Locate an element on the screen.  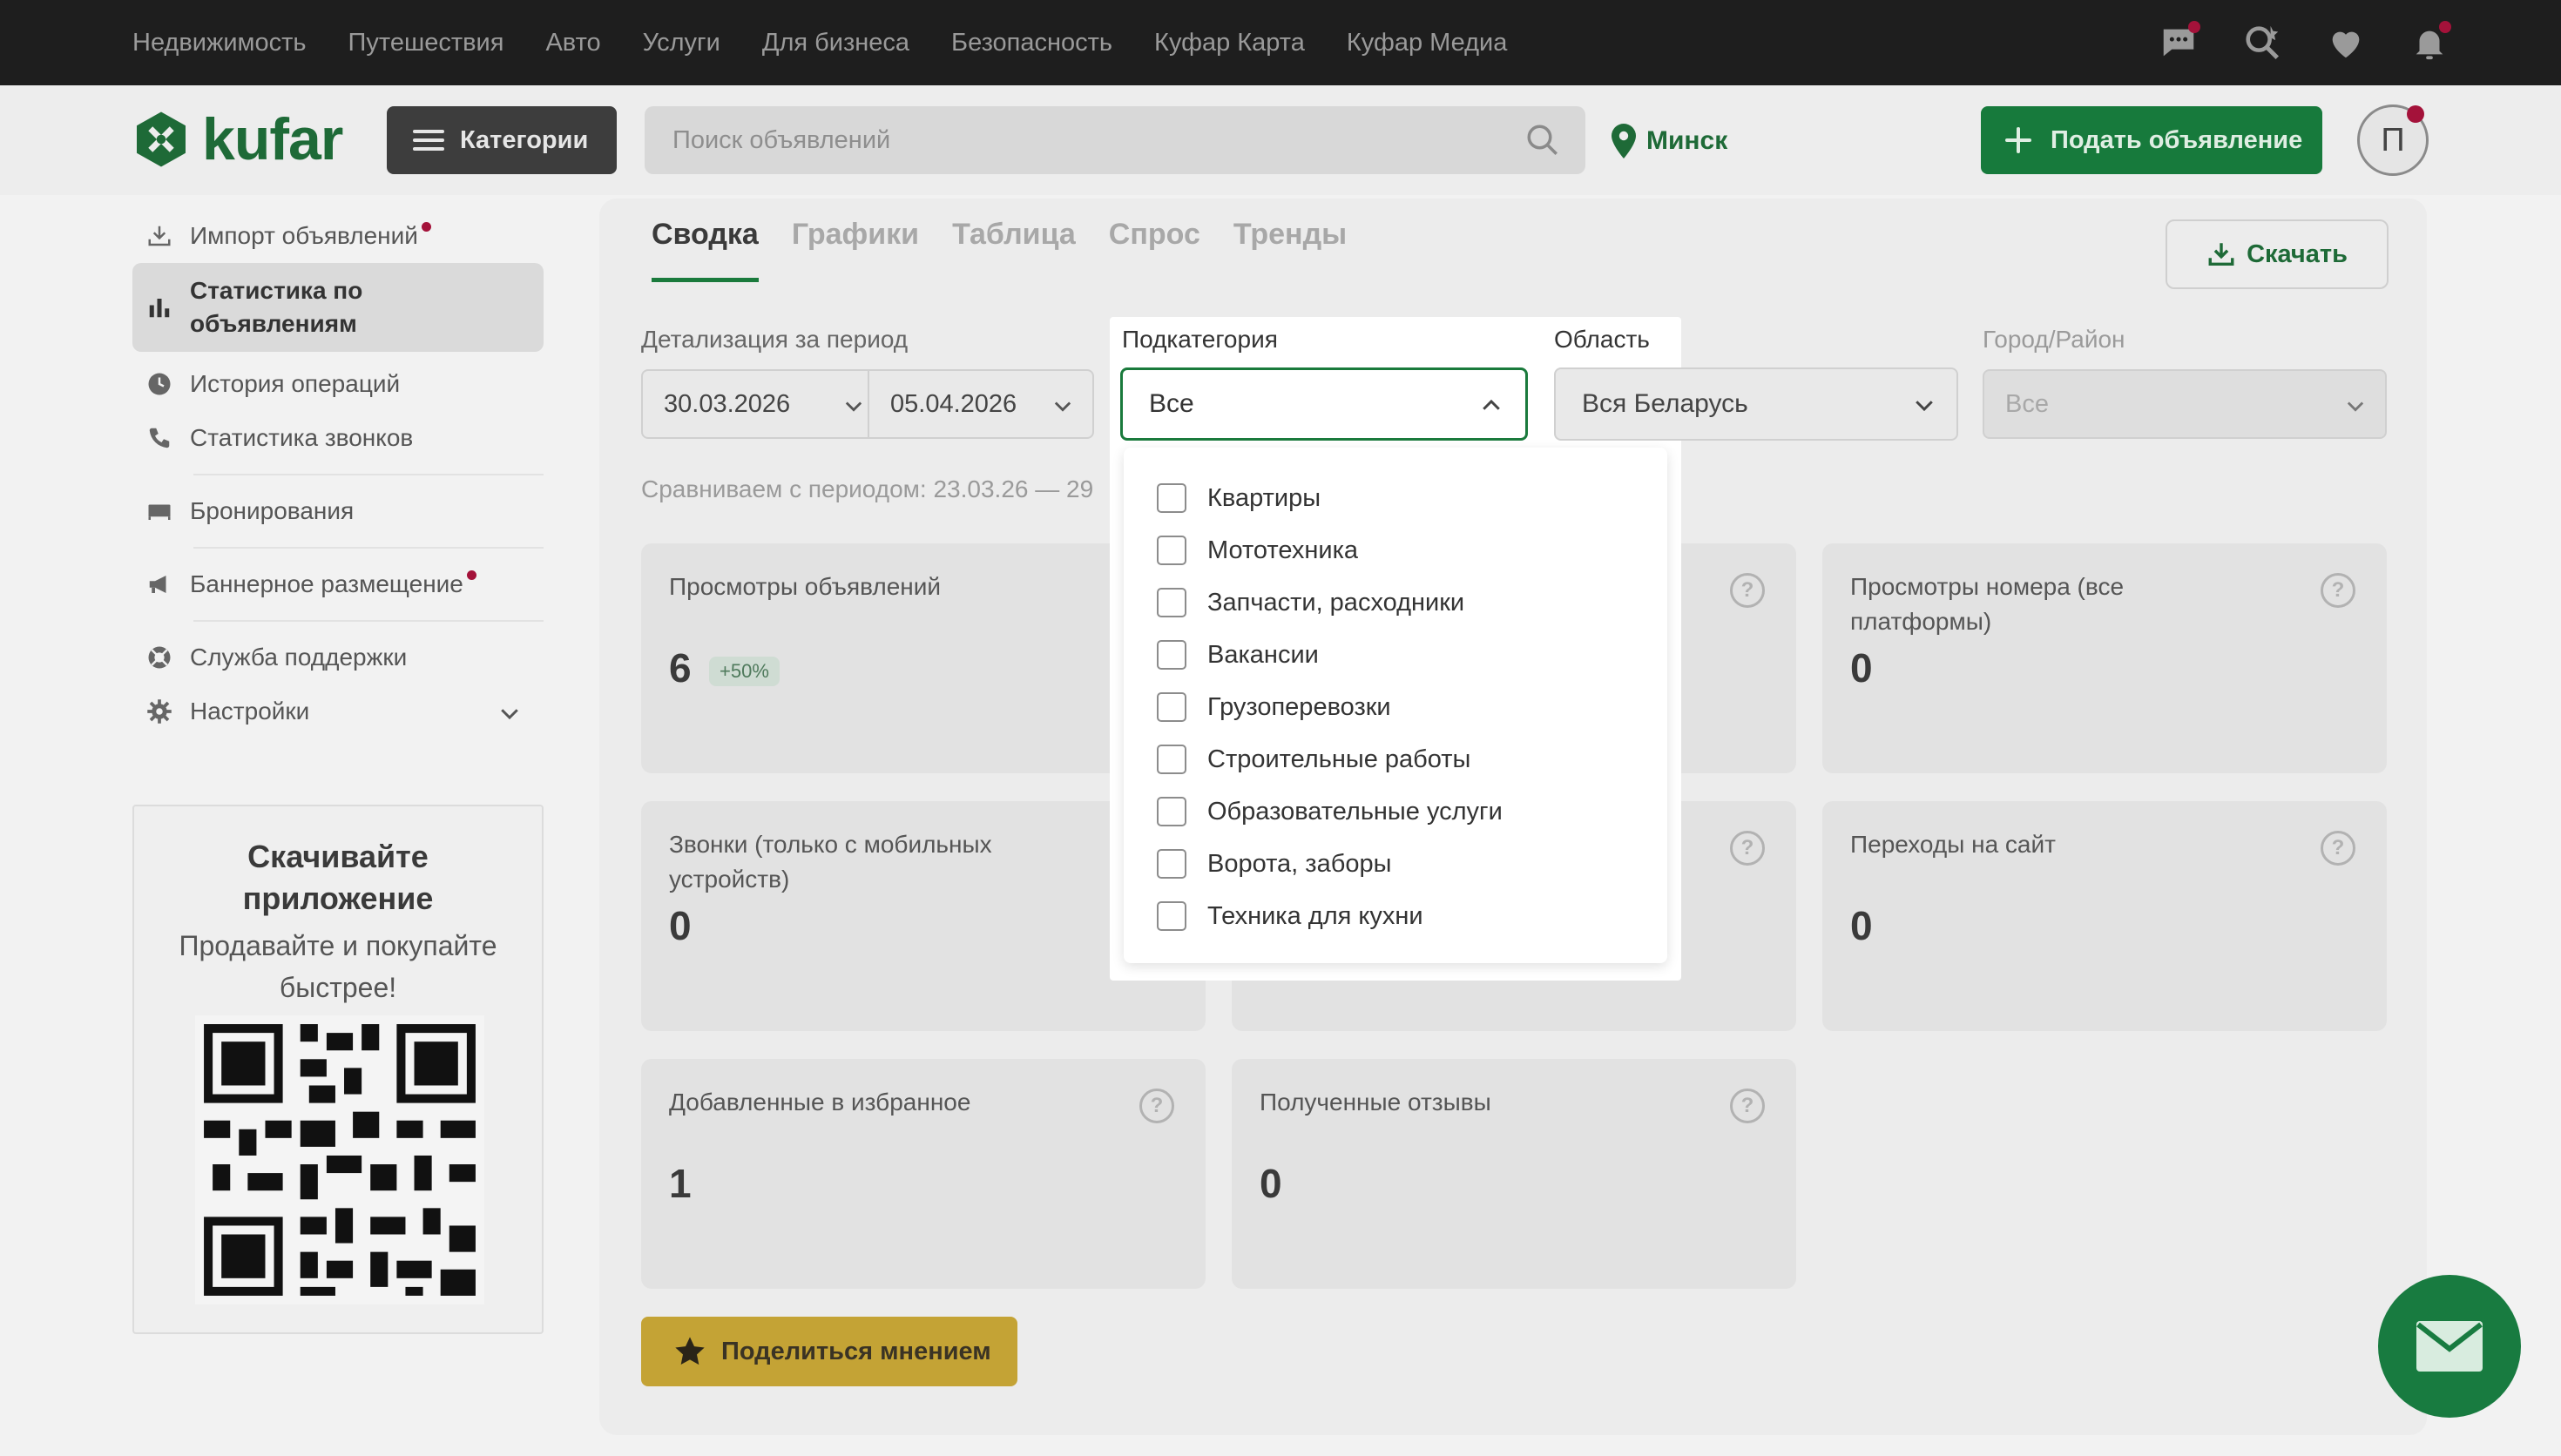
sidebar-item-label: Статистика звонков is located at coordinates (302, 437).